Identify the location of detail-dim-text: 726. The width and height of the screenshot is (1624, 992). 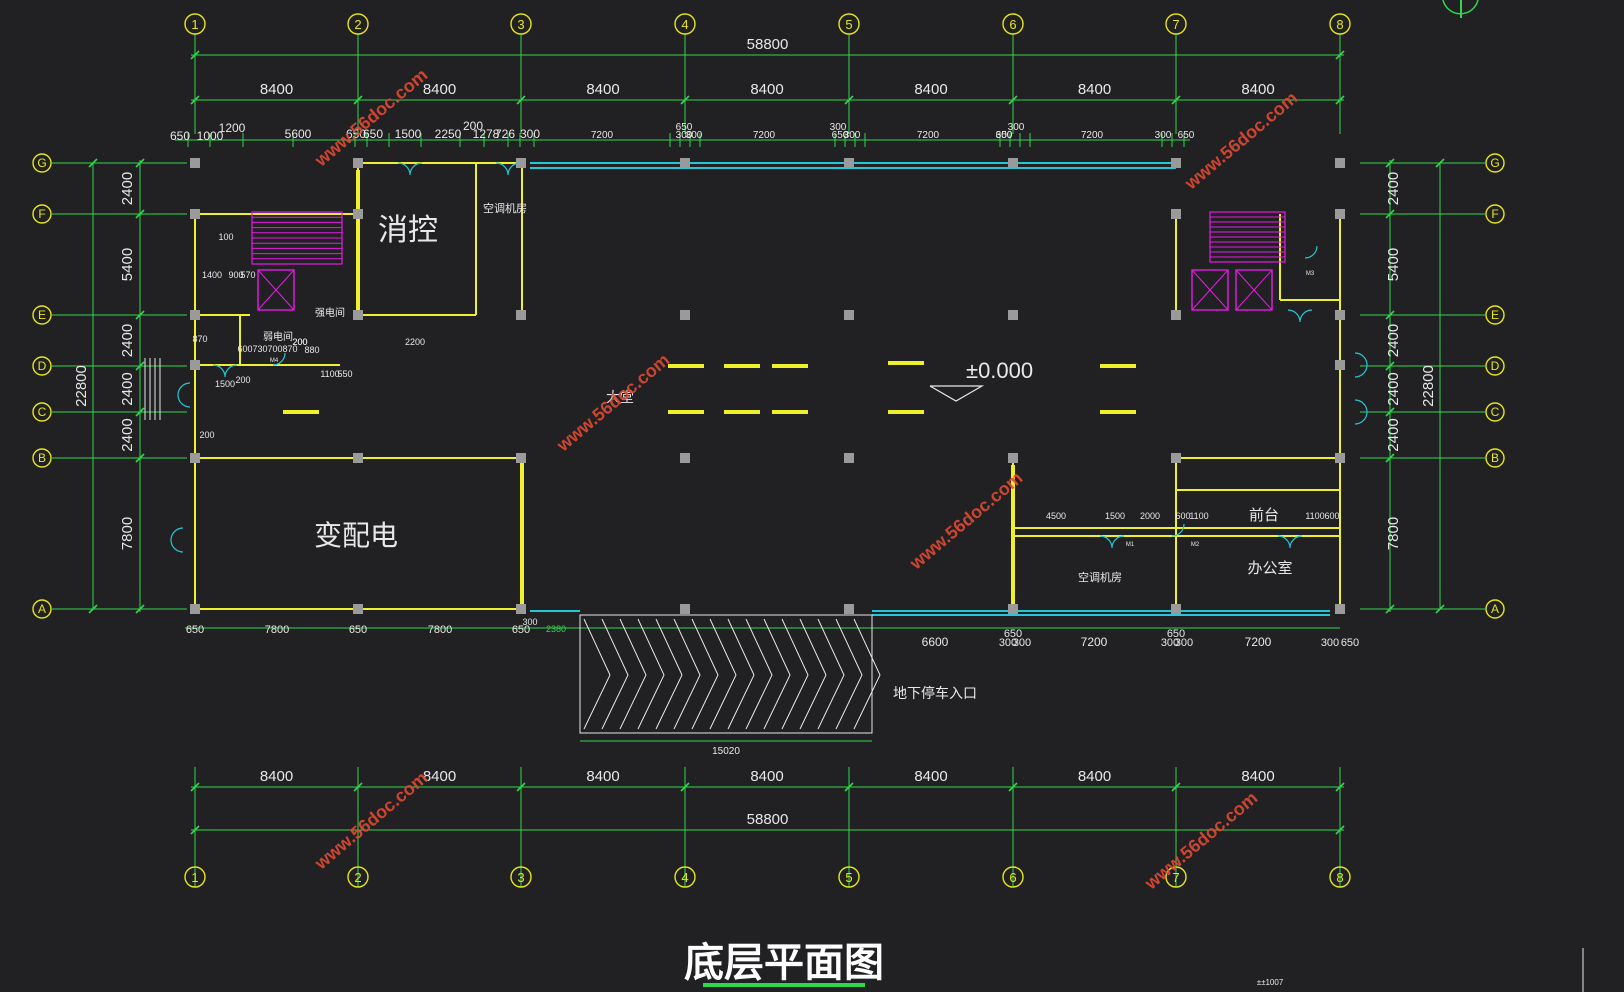
(505, 134).